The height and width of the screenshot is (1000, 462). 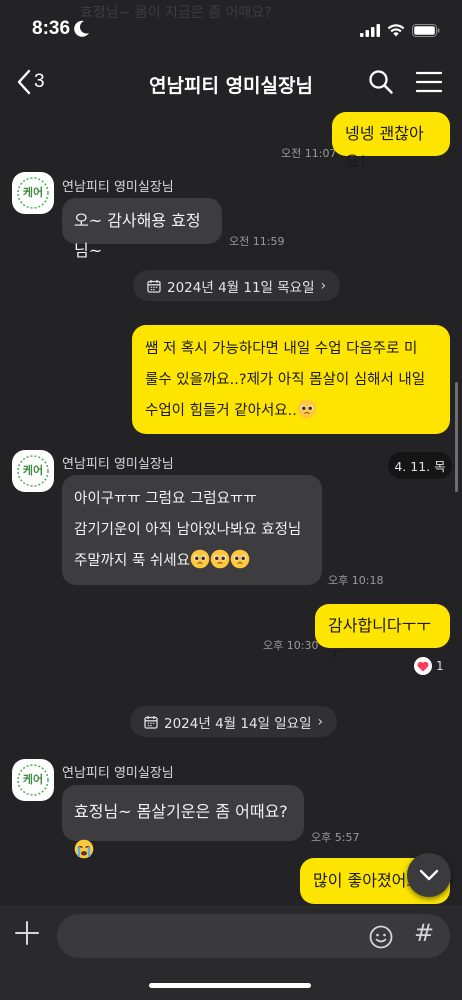 I want to click on status-icons, so click(x=400, y=31).